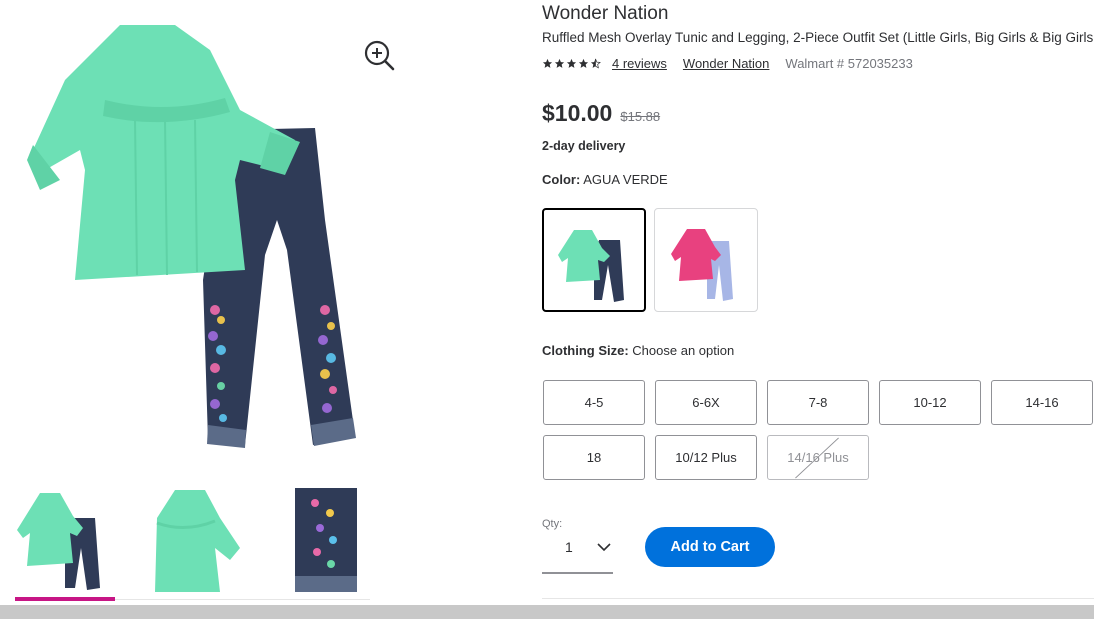 This screenshot has height=619, width=1094. I want to click on chevron-down-icon, so click(604, 547).